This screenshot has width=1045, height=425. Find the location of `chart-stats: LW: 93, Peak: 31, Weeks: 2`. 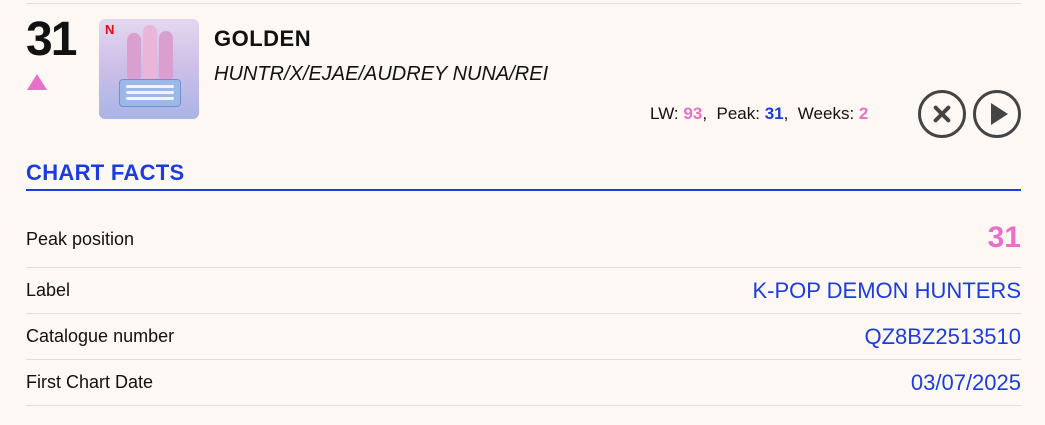

chart-stats: LW: 93, Peak: 31, Weeks: 2 is located at coordinates (759, 113).